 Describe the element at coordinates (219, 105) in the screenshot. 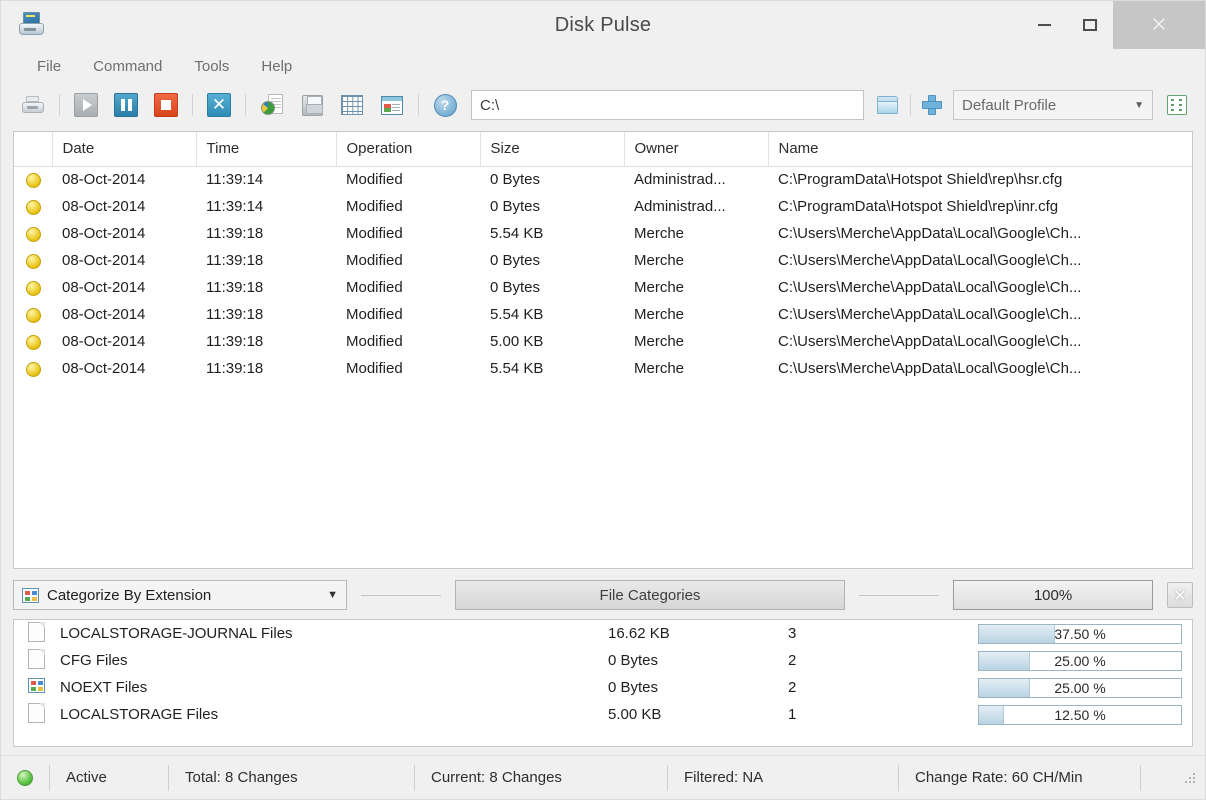

I see `clear-button: ✕` at that location.